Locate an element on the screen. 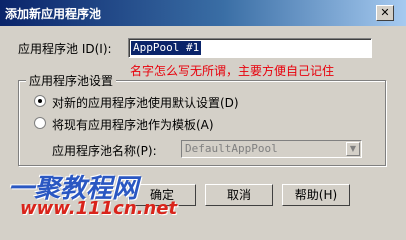  radio-default-settings is located at coordinates (40, 101).